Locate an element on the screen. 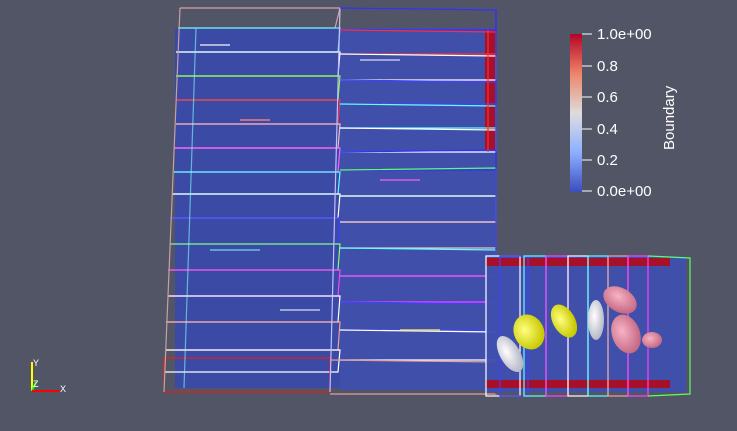  colorbar: 1.0e+00 0.8 0.6 0.4 0.2 0.0e+00 is located at coordinates (611, 113).